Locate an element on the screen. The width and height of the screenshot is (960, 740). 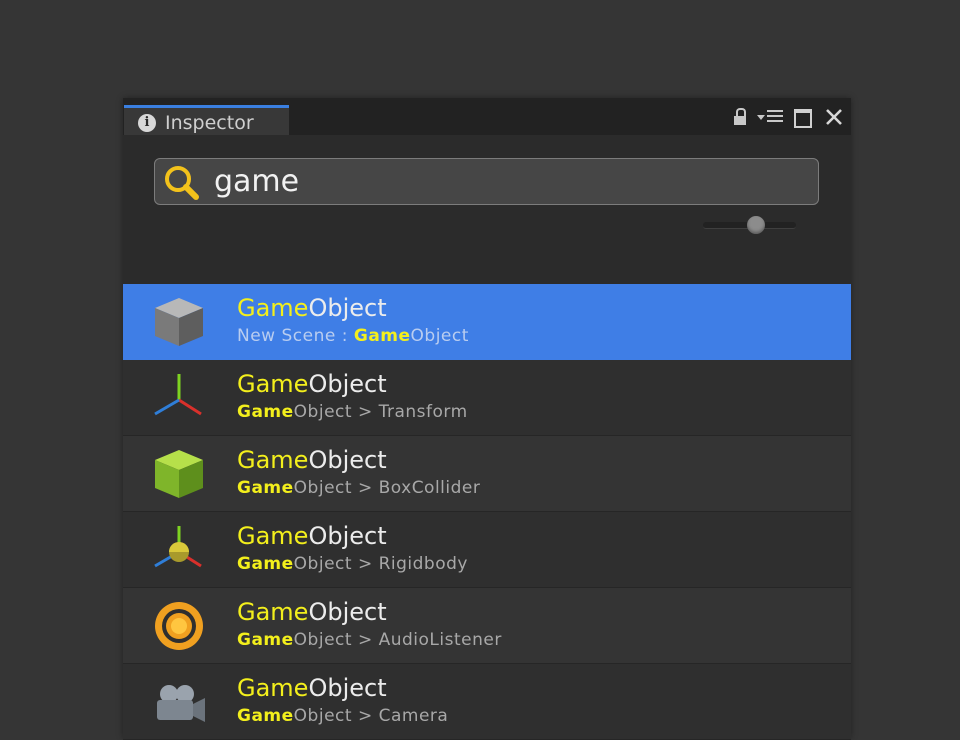
result-path: GameObject > BoxCollider is located at coordinates (359, 488).